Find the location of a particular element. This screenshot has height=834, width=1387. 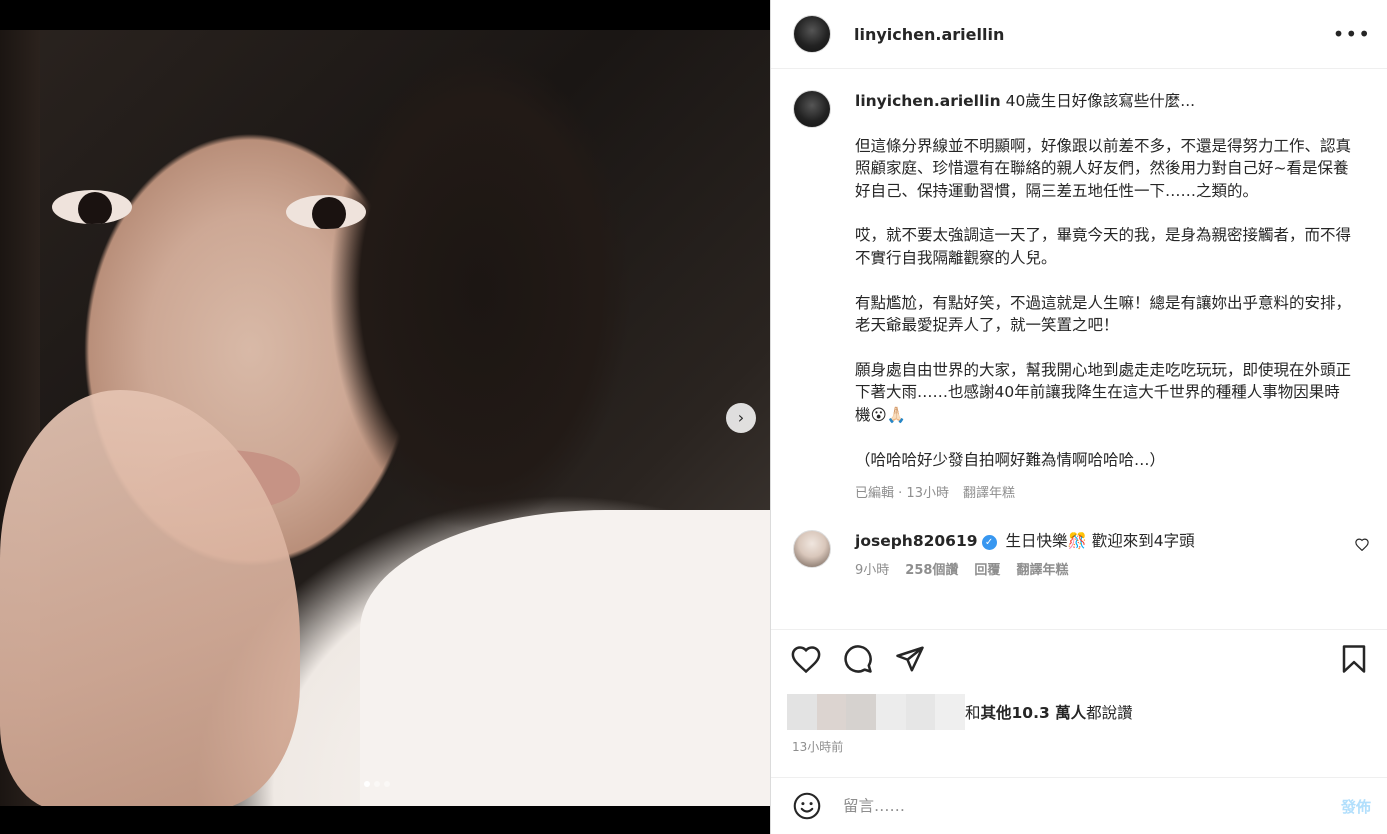

likes-suffix: 都說讚 is located at coordinates (1109, 713).